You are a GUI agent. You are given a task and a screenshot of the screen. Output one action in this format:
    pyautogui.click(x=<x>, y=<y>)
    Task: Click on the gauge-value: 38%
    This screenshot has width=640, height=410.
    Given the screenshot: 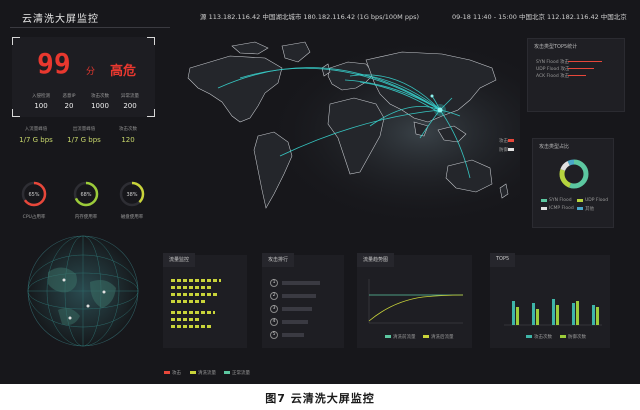 What is the action you would take?
    pyautogui.click(x=131, y=195)
    